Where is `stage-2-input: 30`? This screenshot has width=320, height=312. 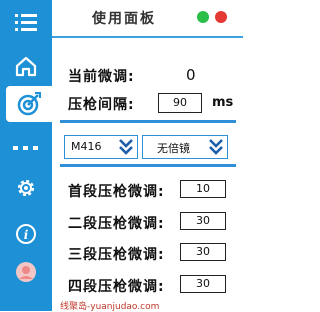
stage-2-input: 30 is located at coordinates (203, 221).